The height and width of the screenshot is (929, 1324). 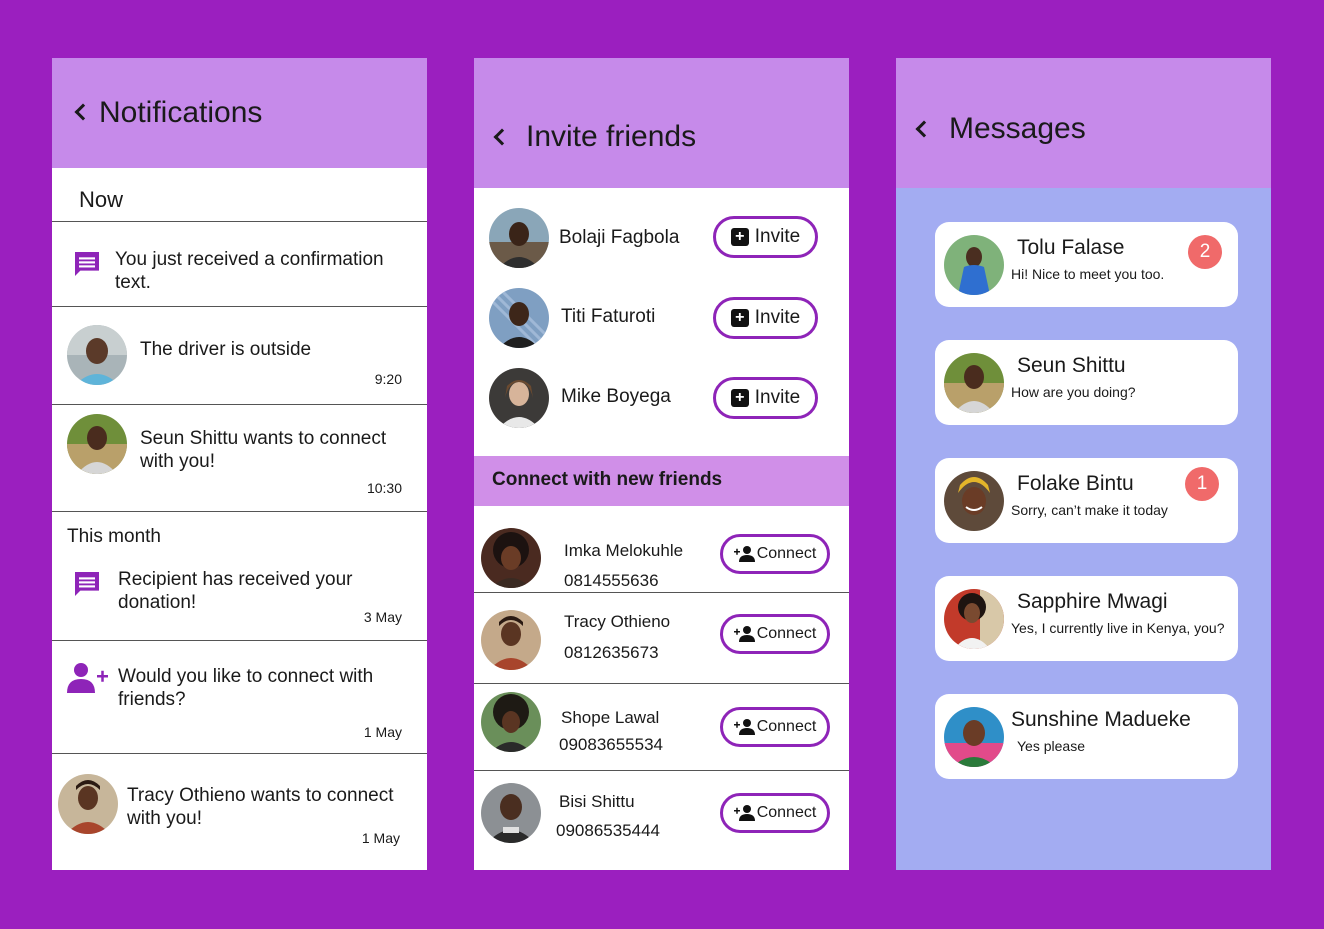 I want to click on message-thread: Seun Shittu How are you doing?, so click(x=1086, y=382).